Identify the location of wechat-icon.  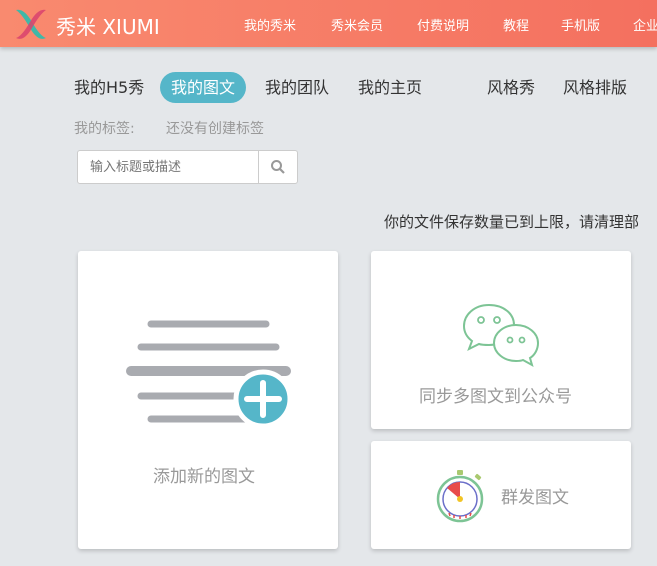
(501, 335).